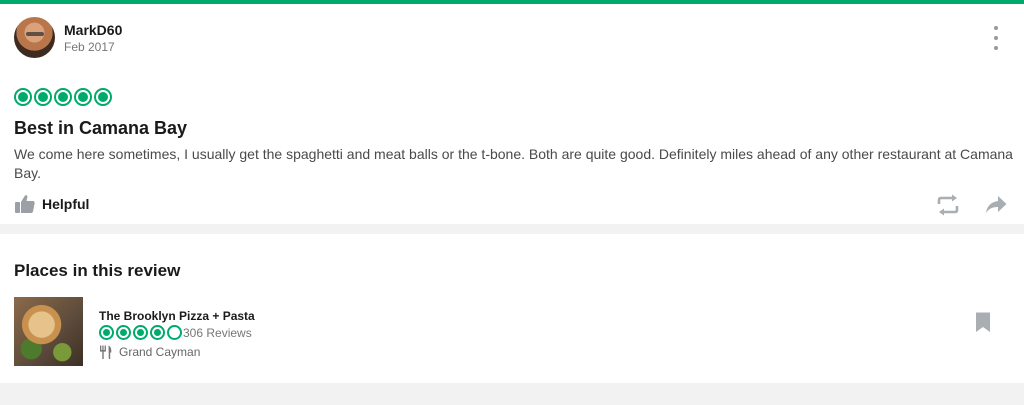  Describe the element at coordinates (106, 352) in the screenshot. I see `restaurant-utensils-icon` at that location.